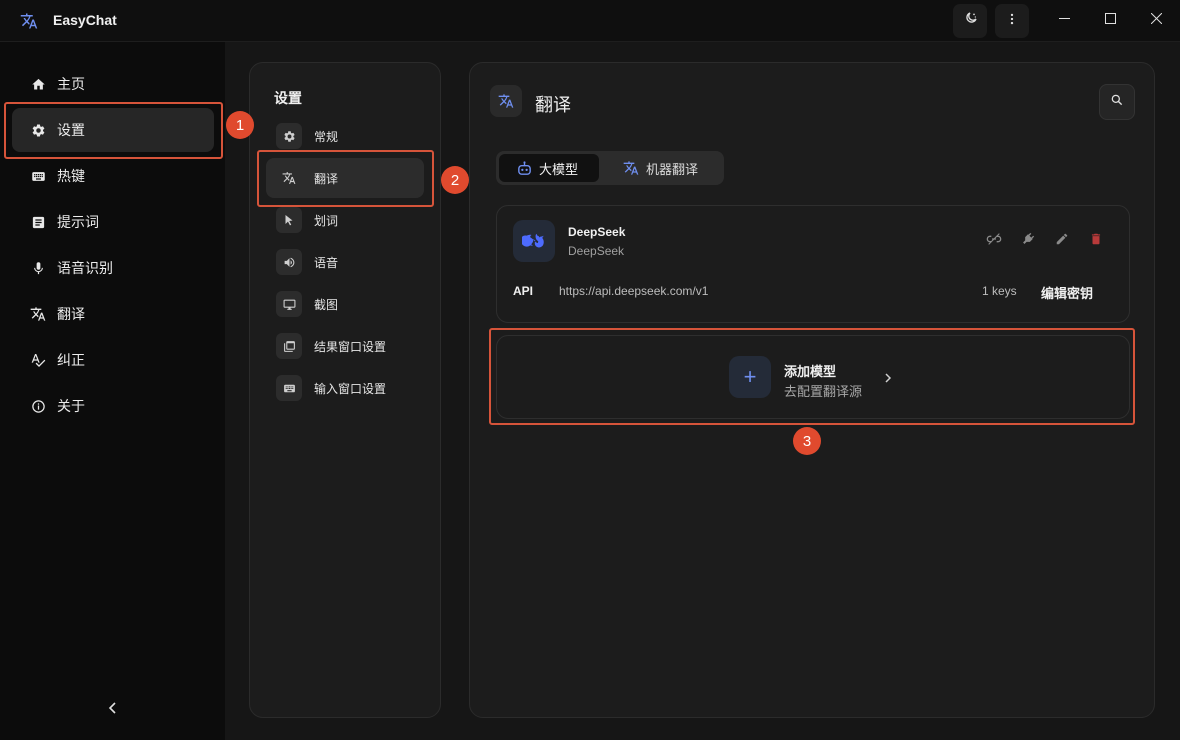 Image resolution: width=1180 pixels, height=740 pixels. Describe the element at coordinates (596, 251) in the screenshot. I see `model-provider: DeepSeek` at that location.